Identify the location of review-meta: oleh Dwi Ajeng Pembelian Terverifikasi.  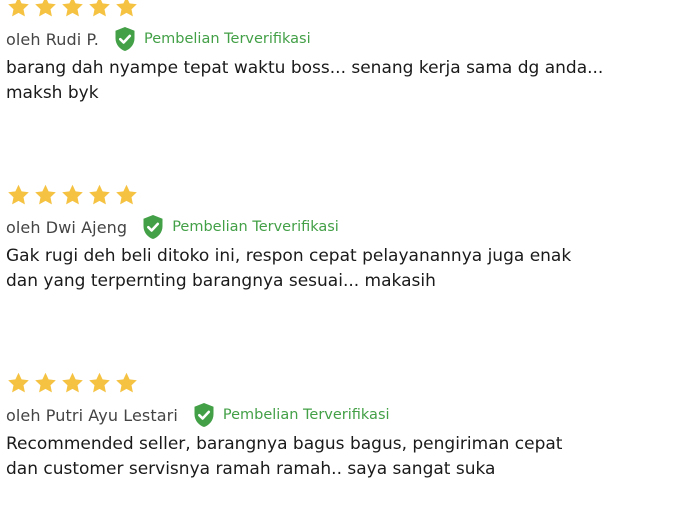
(346, 227).